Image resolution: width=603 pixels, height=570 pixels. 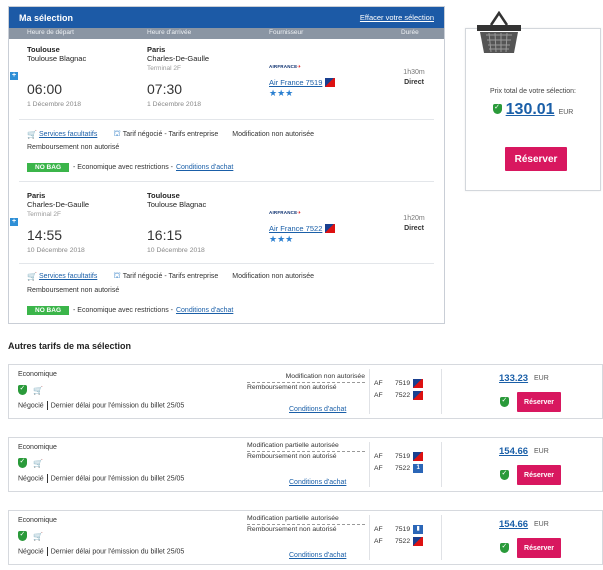 I want to click on airfrance-logo: AIRFRANCE✈, so click(x=285, y=212).